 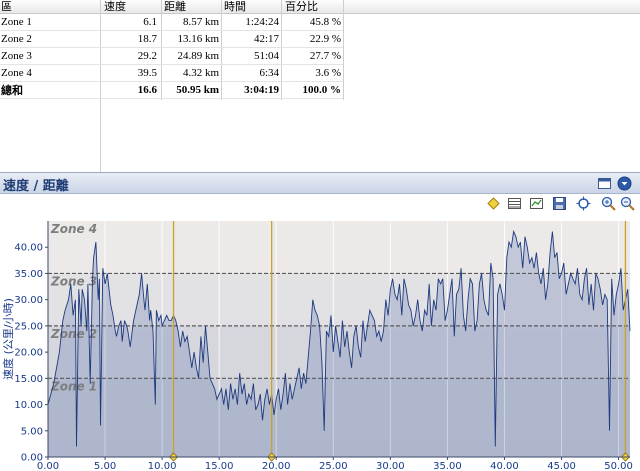 I want to click on zone-percent: 22.9 %, so click(x=325, y=39).